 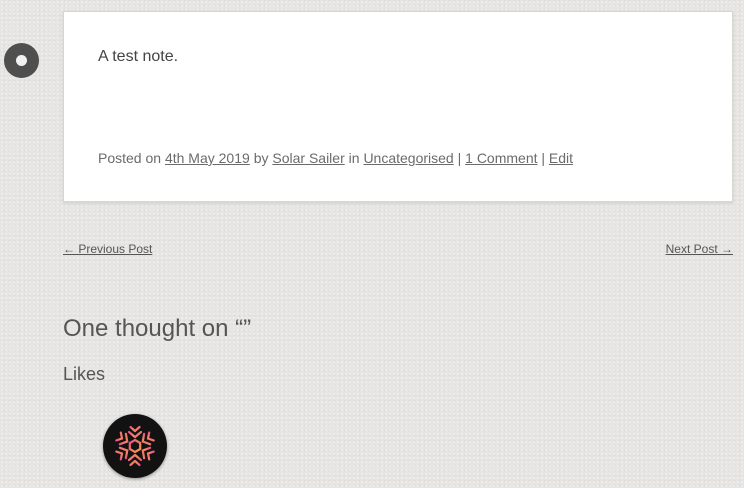 I want to click on category-link: Uncategorised, so click(x=408, y=158).